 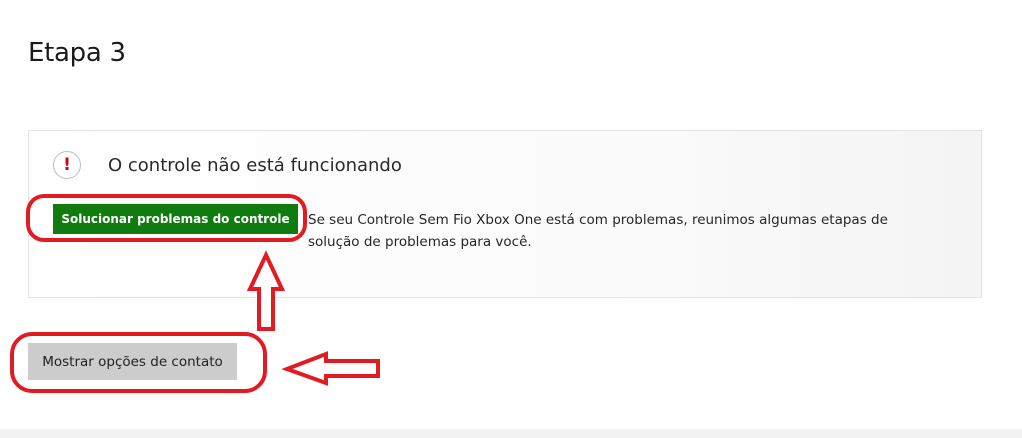 What do you see at coordinates (77, 53) in the screenshot?
I see `step-title: Etapa 3` at bounding box center [77, 53].